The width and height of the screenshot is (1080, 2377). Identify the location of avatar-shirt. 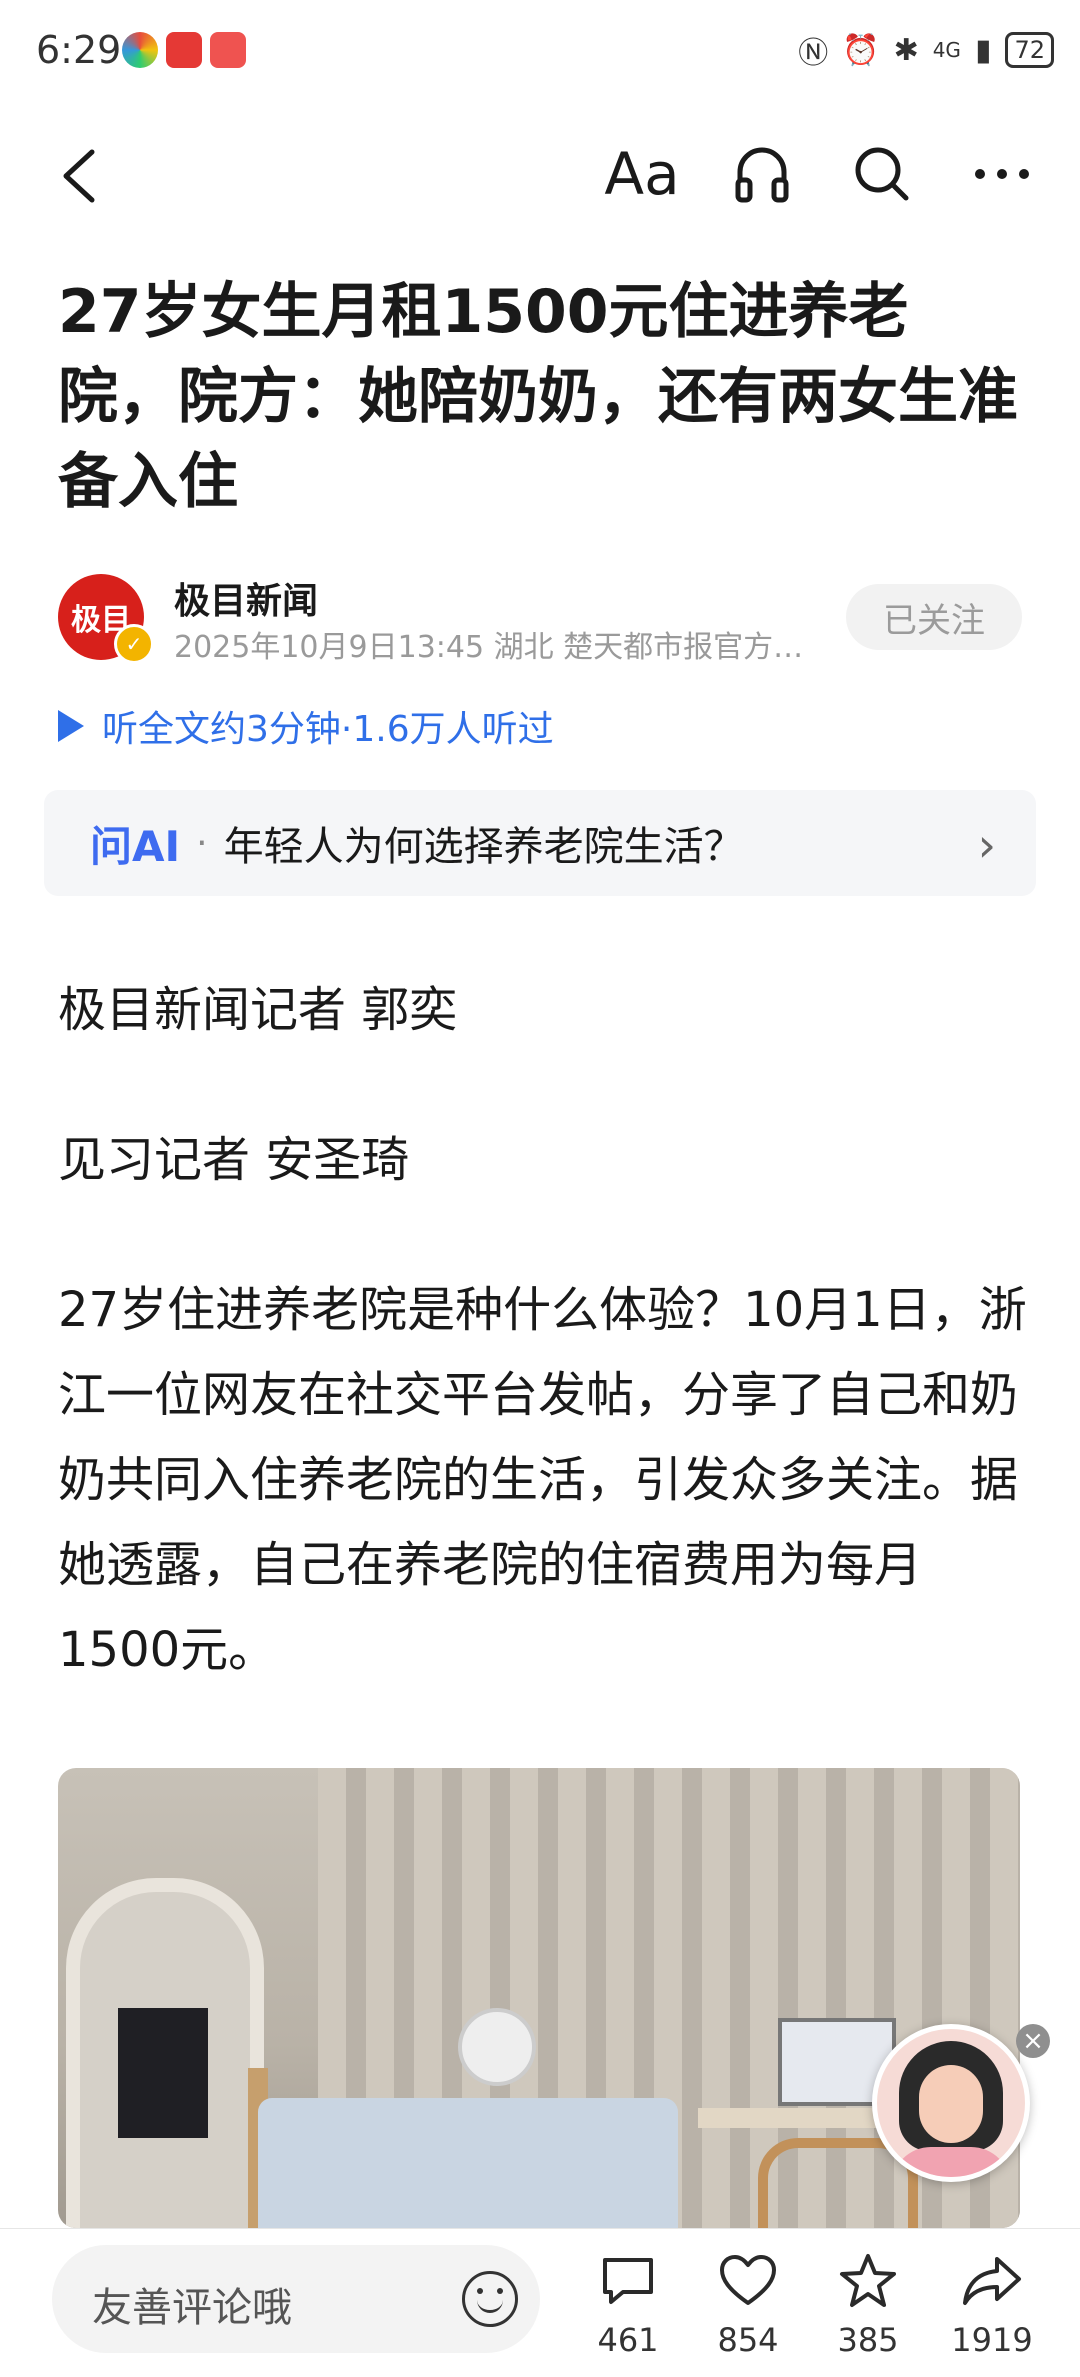
(951, 2162).